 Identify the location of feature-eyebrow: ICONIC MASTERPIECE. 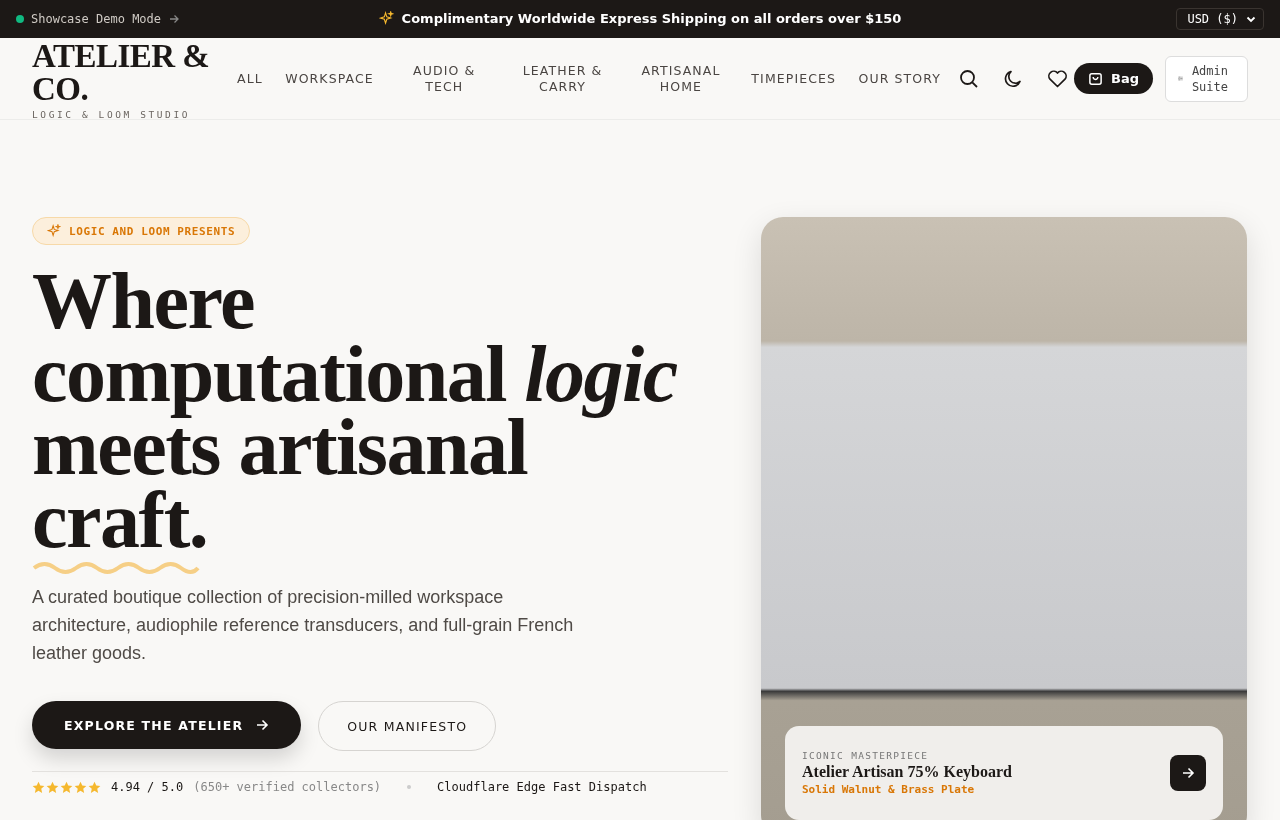
(866, 755).